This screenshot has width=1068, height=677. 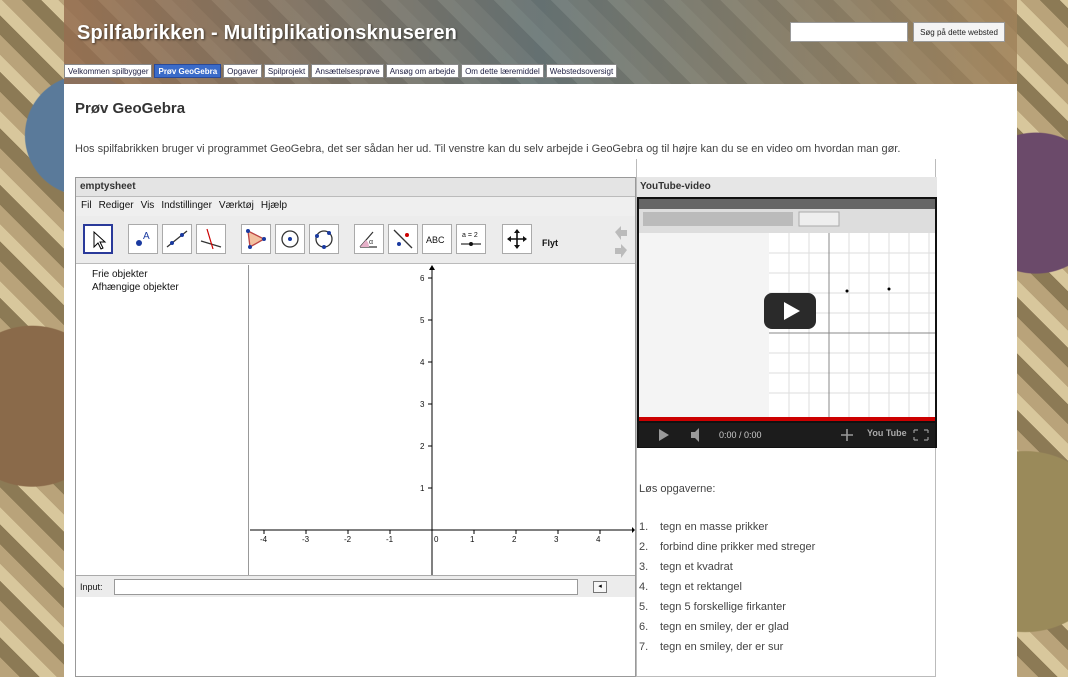 What do you see at coordinates (348, 539) in the screenshot?
I see `x-tick-label: -2` at bounding box center [348, 539].